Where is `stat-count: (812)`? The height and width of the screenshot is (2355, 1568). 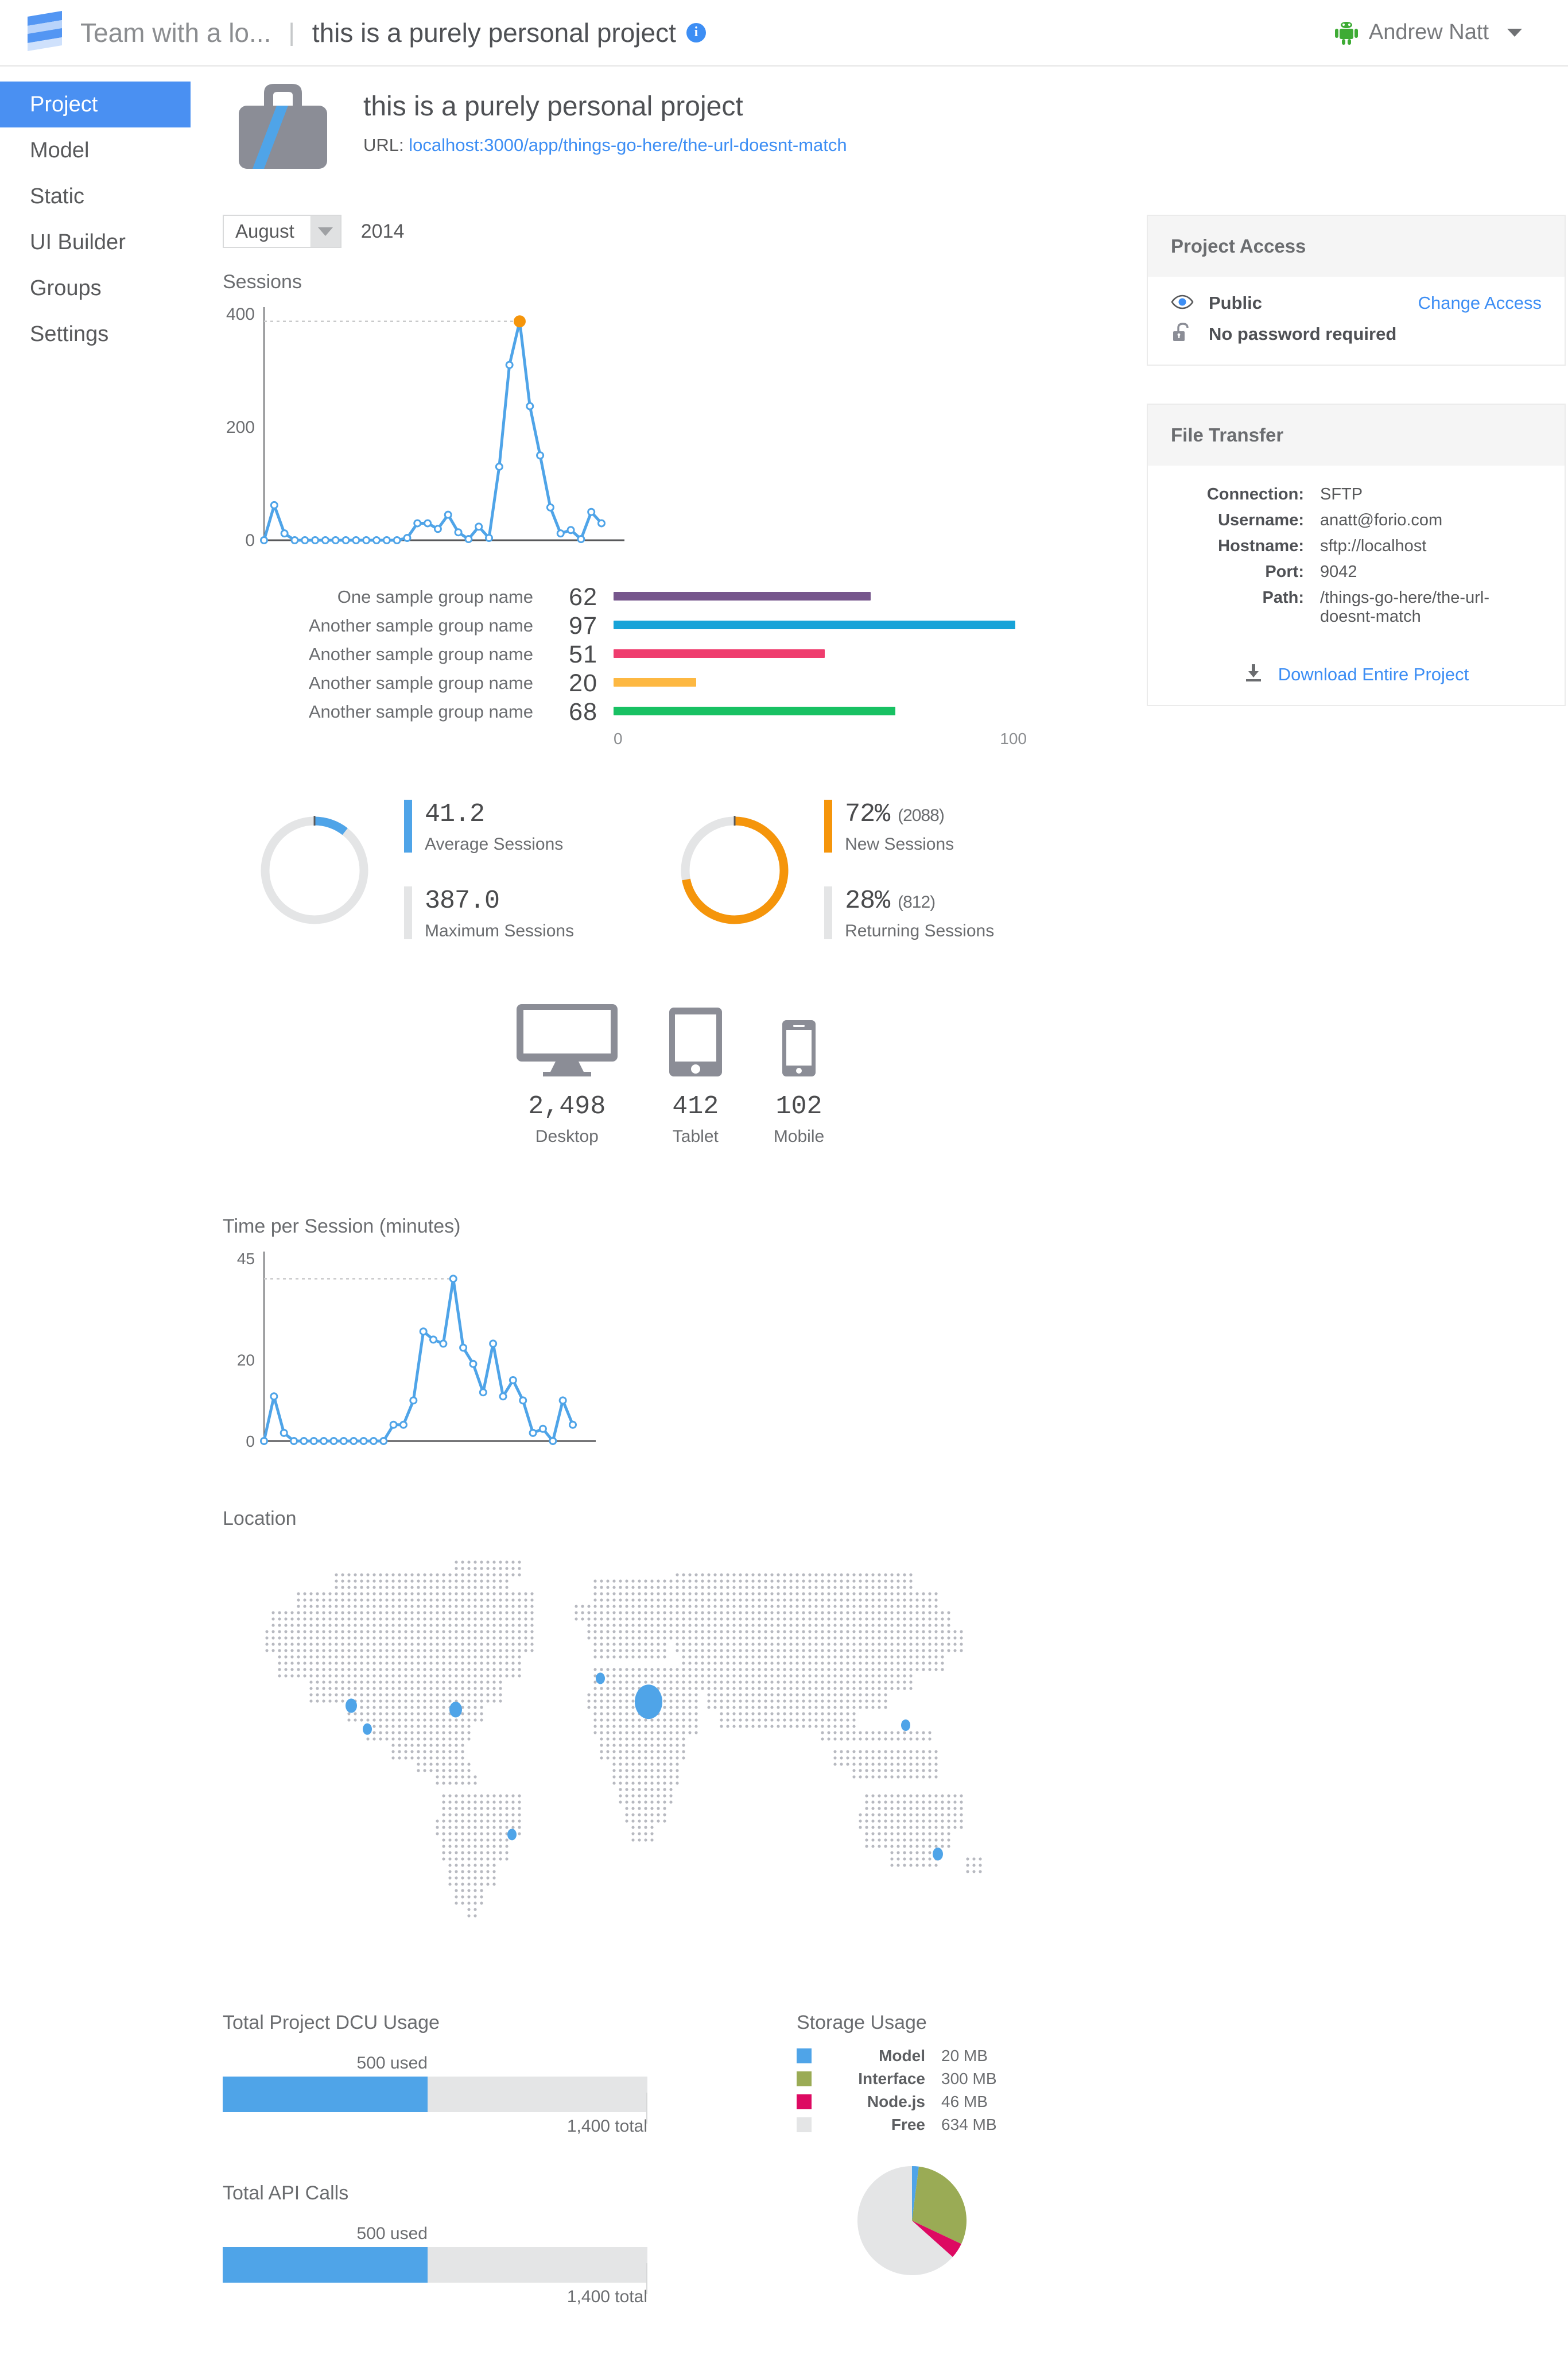 stat-count: (812) is located at coordinates (917, 902).